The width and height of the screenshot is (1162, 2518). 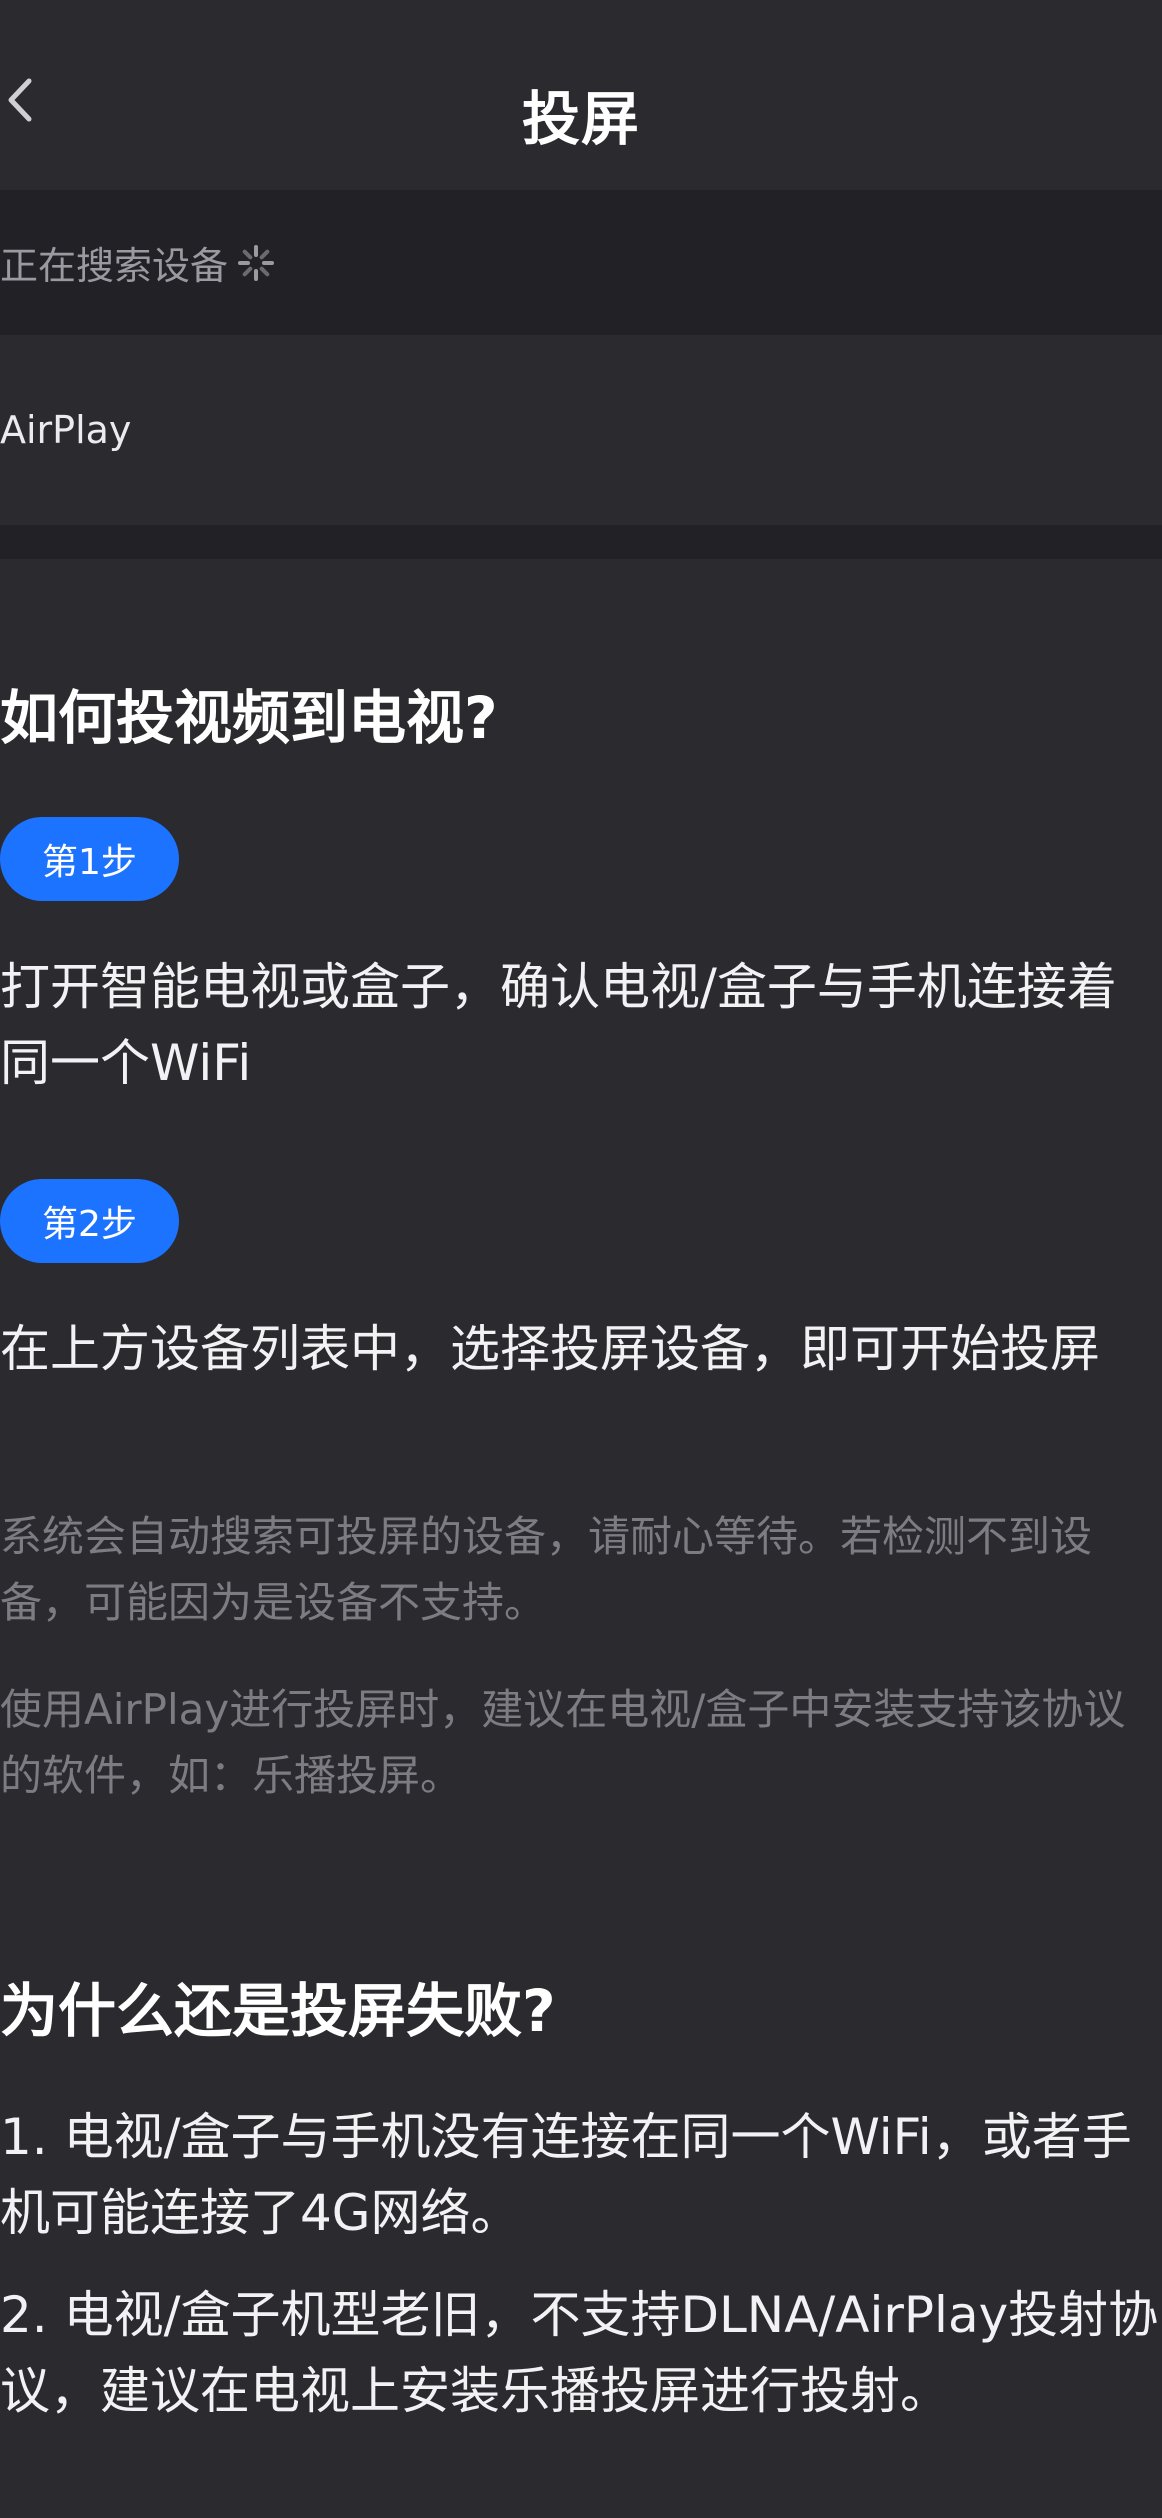 What do you see at coordinates (89, 859) in the screenshot?
I see `step1-badge: 第1步` at bounding box center [89, 859].